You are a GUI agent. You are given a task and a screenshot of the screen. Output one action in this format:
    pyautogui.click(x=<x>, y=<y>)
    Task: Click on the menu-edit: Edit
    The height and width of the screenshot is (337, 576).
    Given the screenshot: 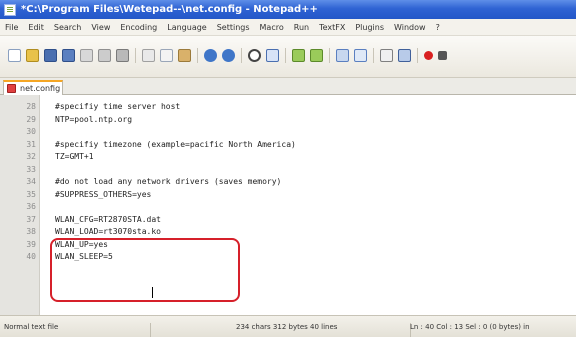 What is the action you would take?
    pyautogui.click(x=36, y=27)
    